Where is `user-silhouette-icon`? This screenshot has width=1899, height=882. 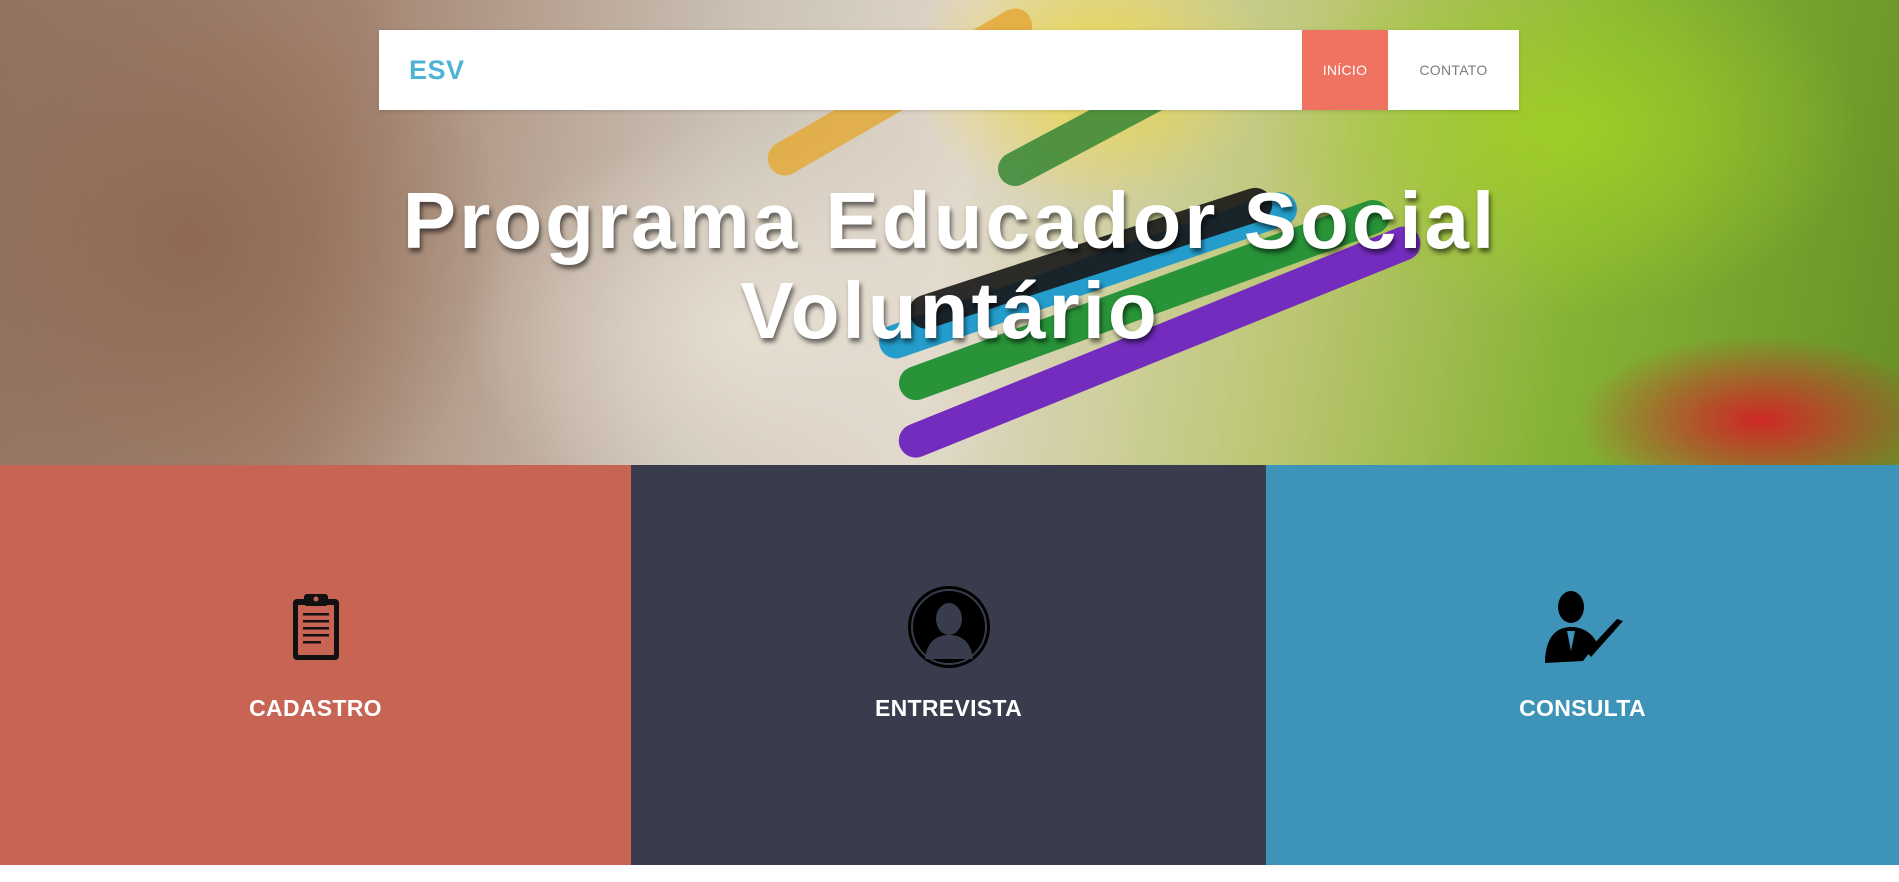 user-silhouette-icon is located at coordinates (949, 627).